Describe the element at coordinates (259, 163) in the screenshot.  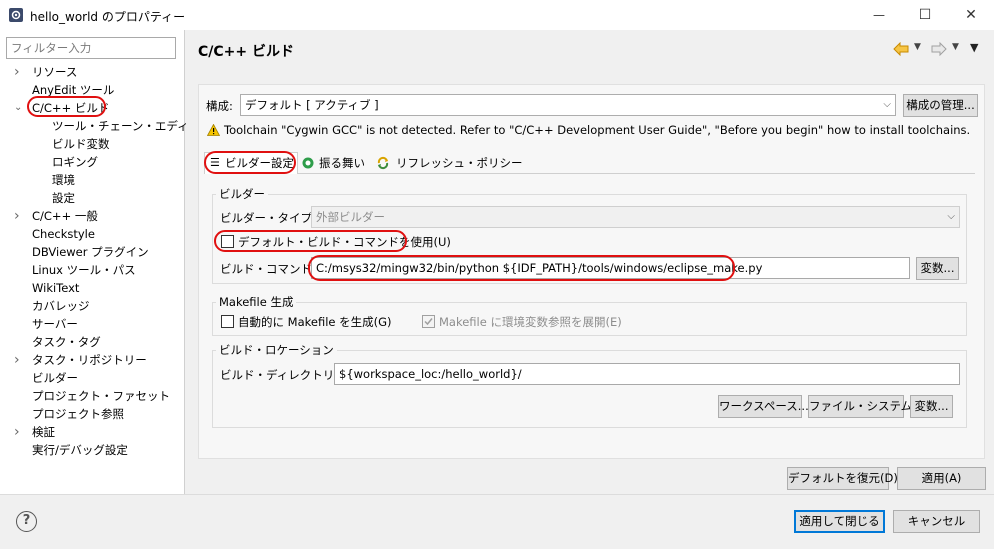
I see `tab-builder-settings-label: ビルダー設定` at that location.